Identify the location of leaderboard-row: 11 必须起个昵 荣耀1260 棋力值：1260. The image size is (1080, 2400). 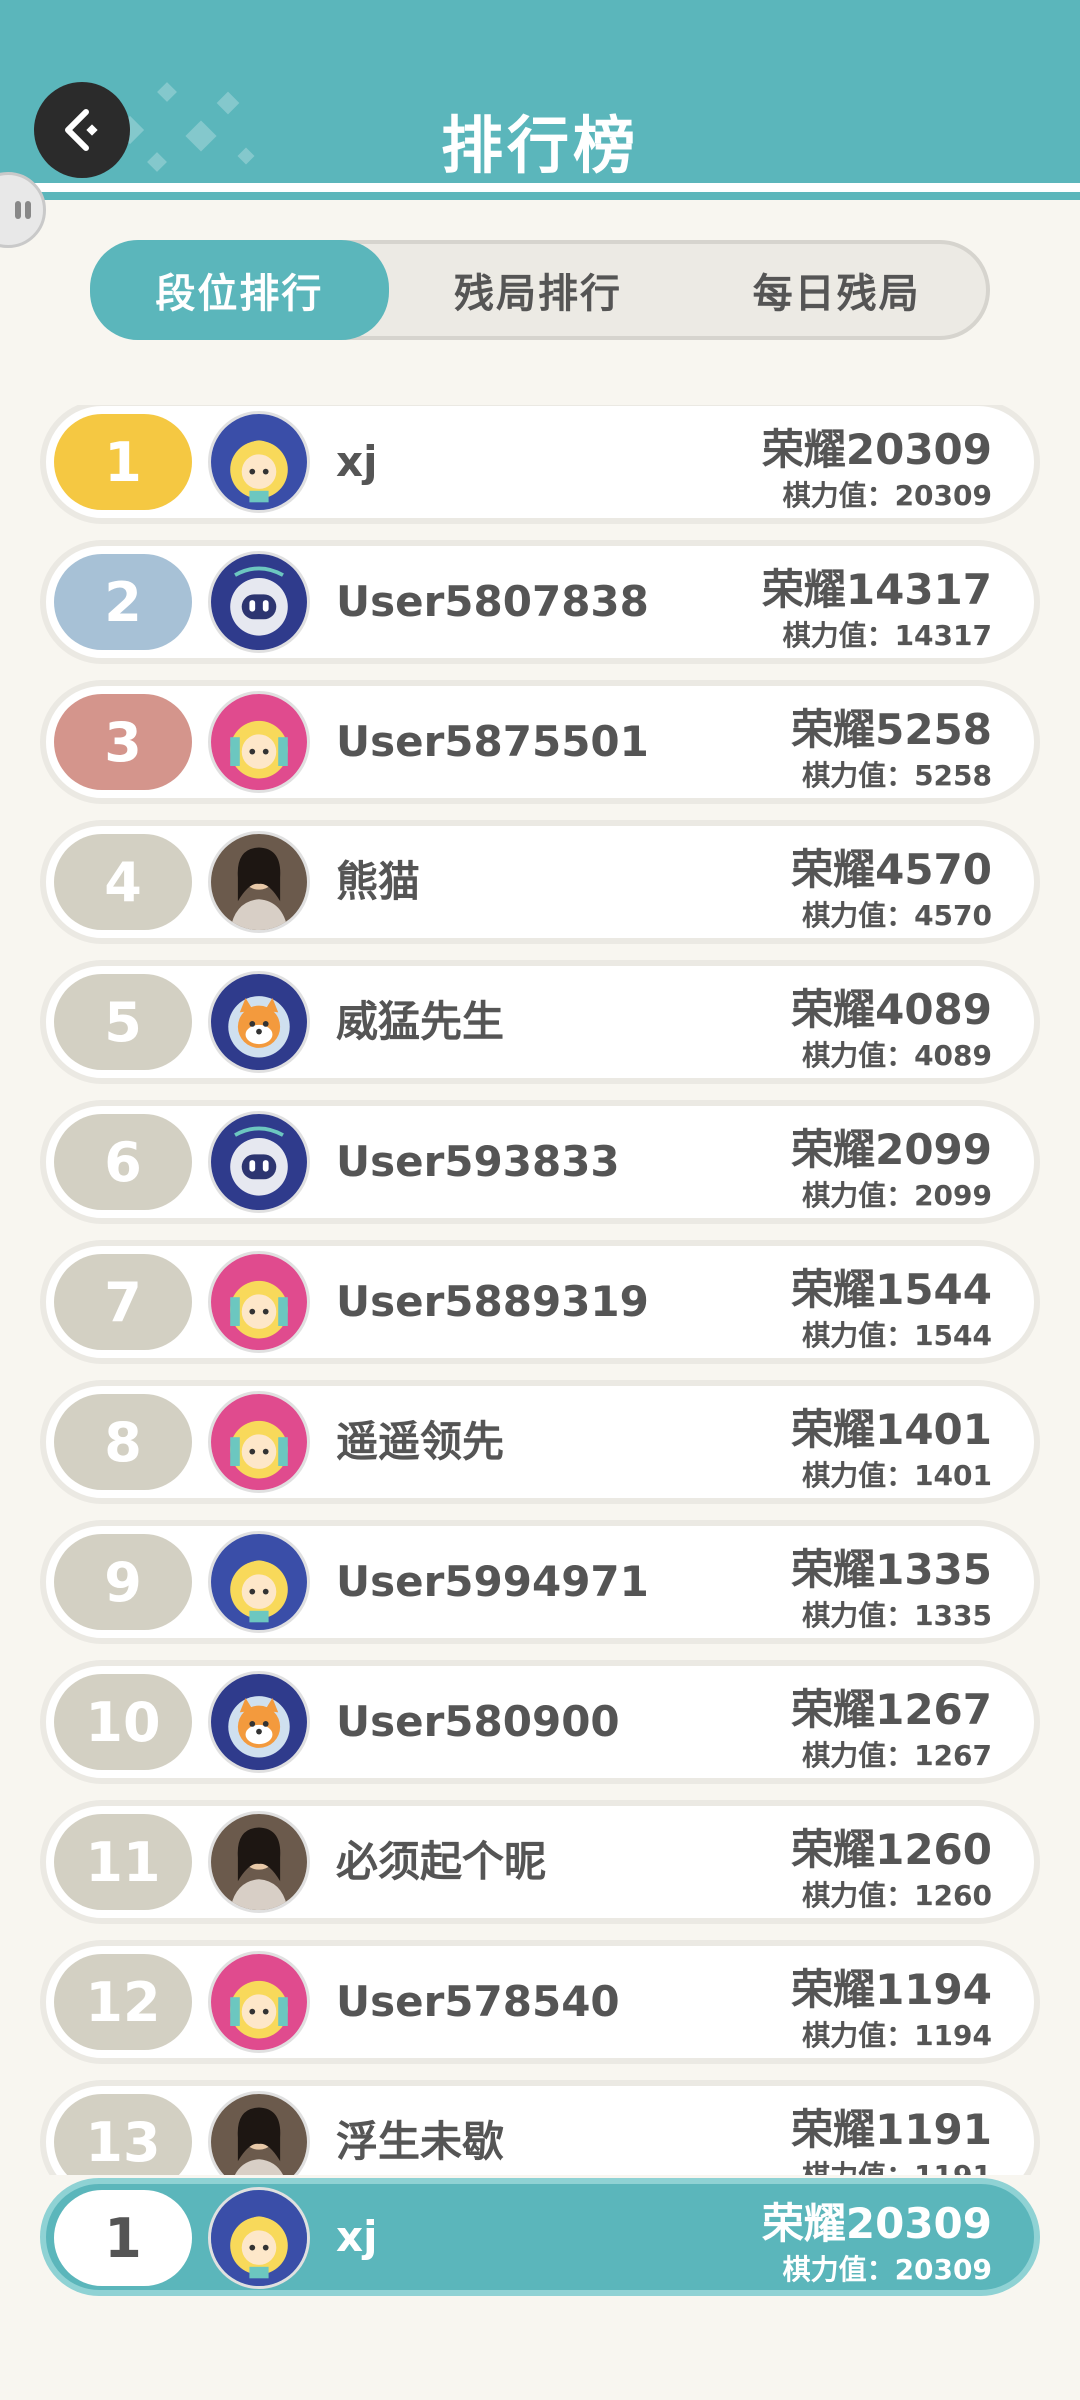
(540, 1862).